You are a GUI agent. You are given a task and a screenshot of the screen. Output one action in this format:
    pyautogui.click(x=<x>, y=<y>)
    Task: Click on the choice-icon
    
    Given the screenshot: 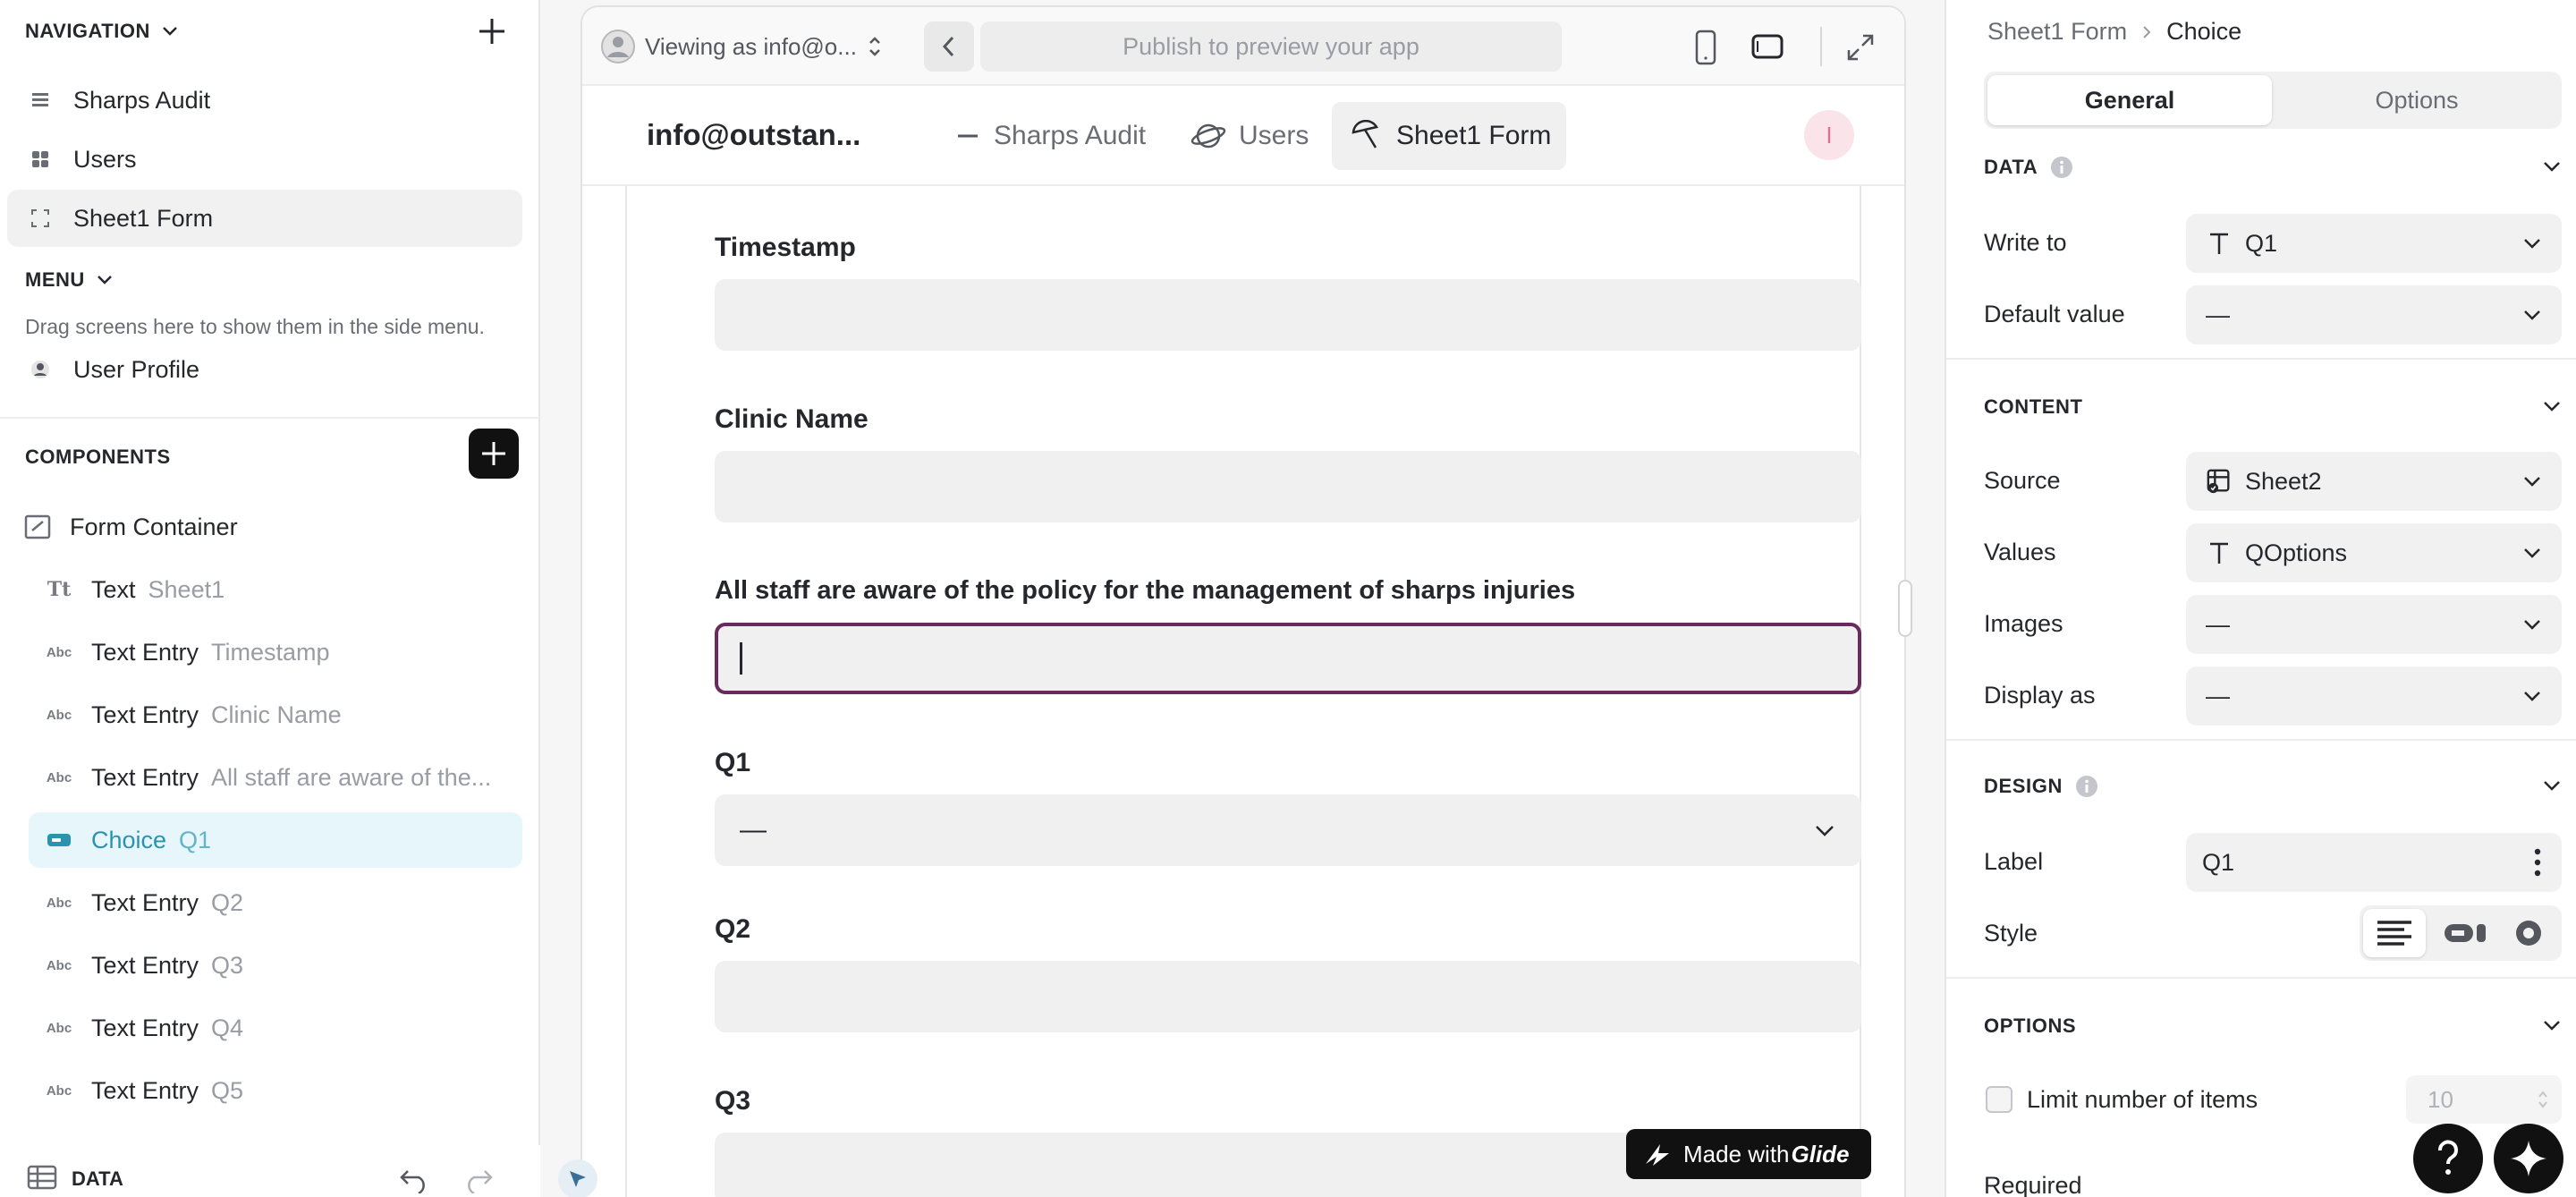 What is the action you would take?
    pyautogui.click(x=59, y=840)
    